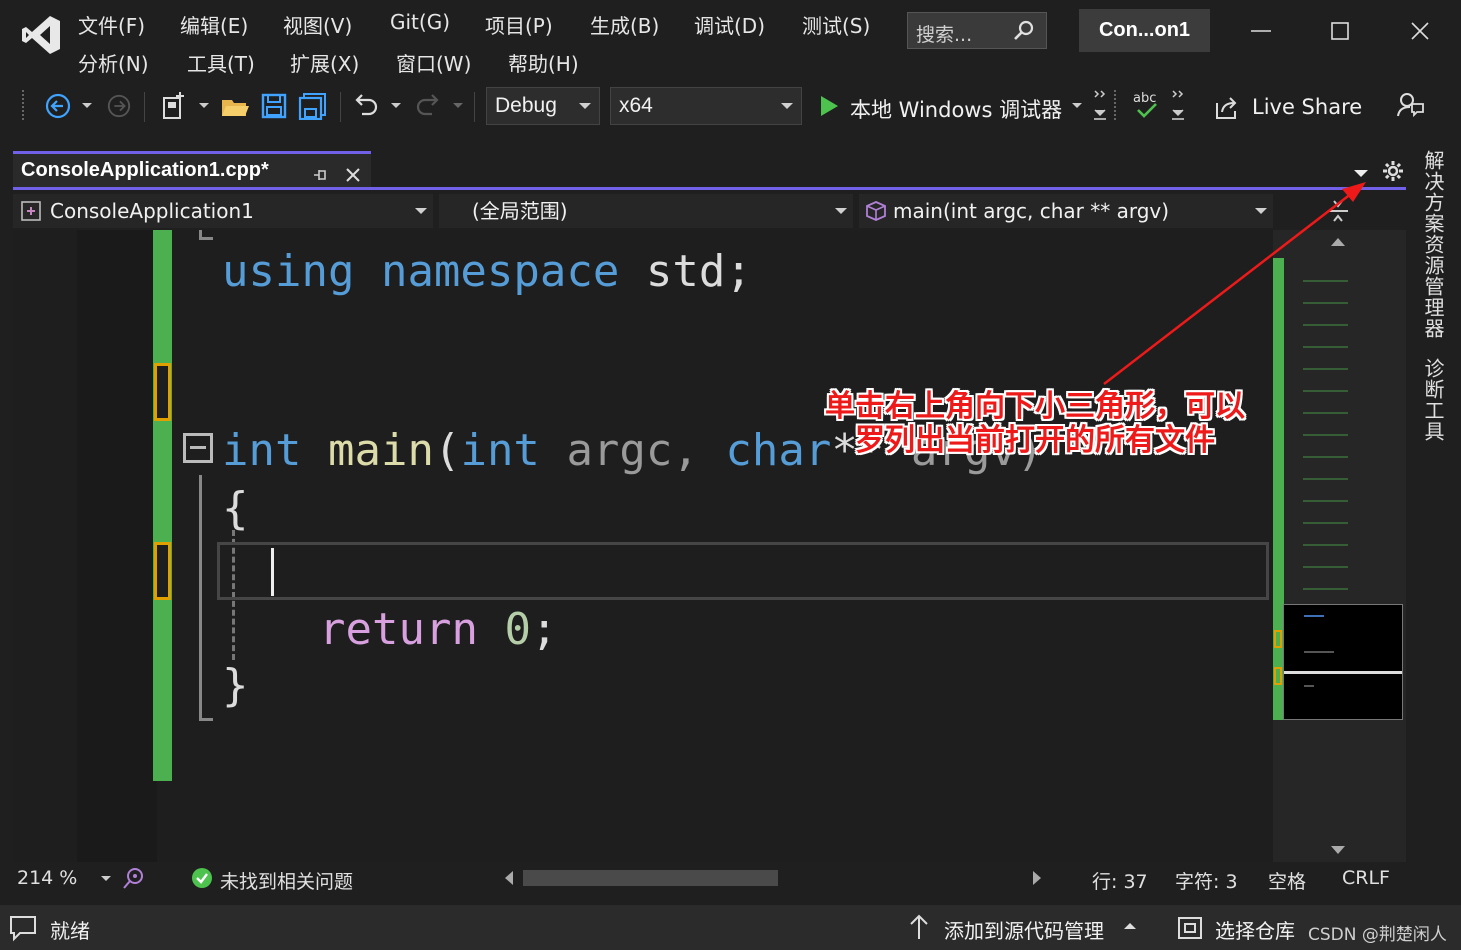 This screenshot has height=950, width=1461. Describe the element at coordinates (313, 106) in the screenshot. I see `save-all-icon` at that location.